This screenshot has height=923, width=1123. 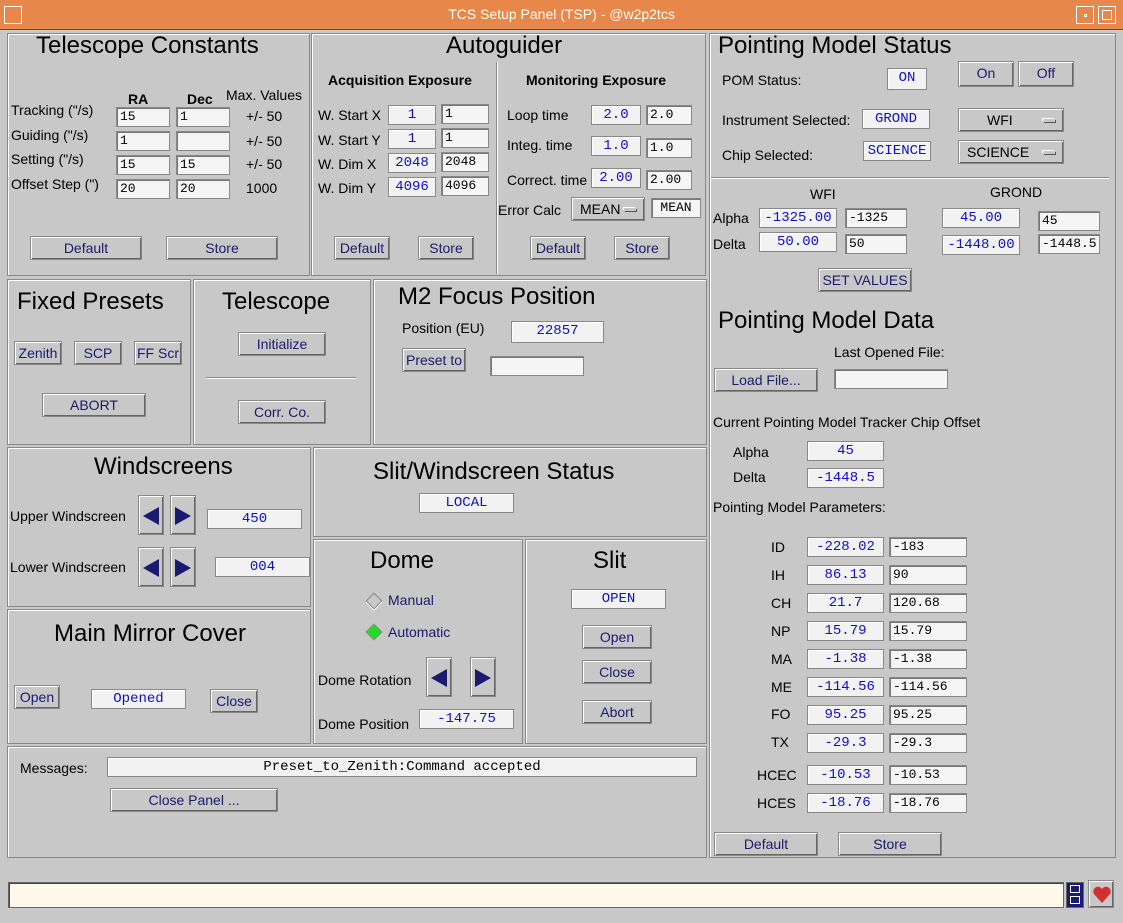 I want to click on telescope-title: Telescope, so click(x=276, y=301).